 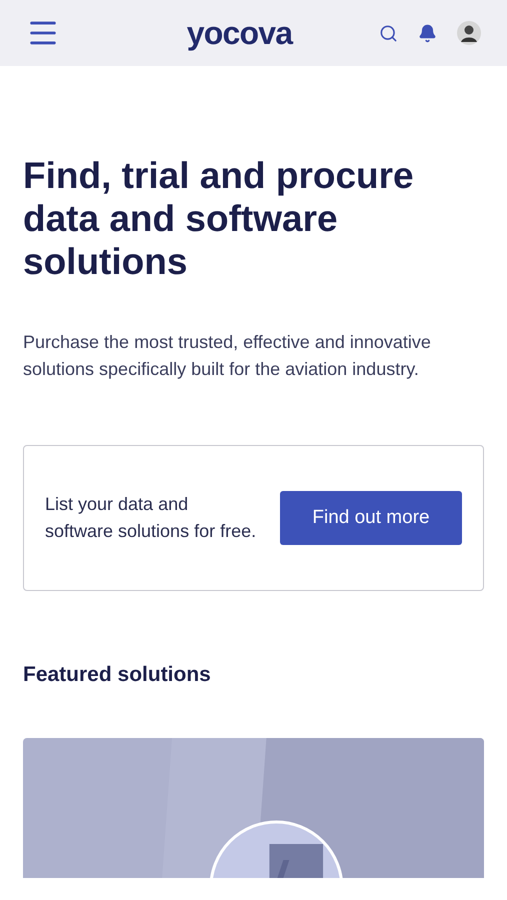 I want to click on hero-description: Purchase the most trusted, effective and innovative solutions specifically built for the aviation industry., so click(x=227, y=356).